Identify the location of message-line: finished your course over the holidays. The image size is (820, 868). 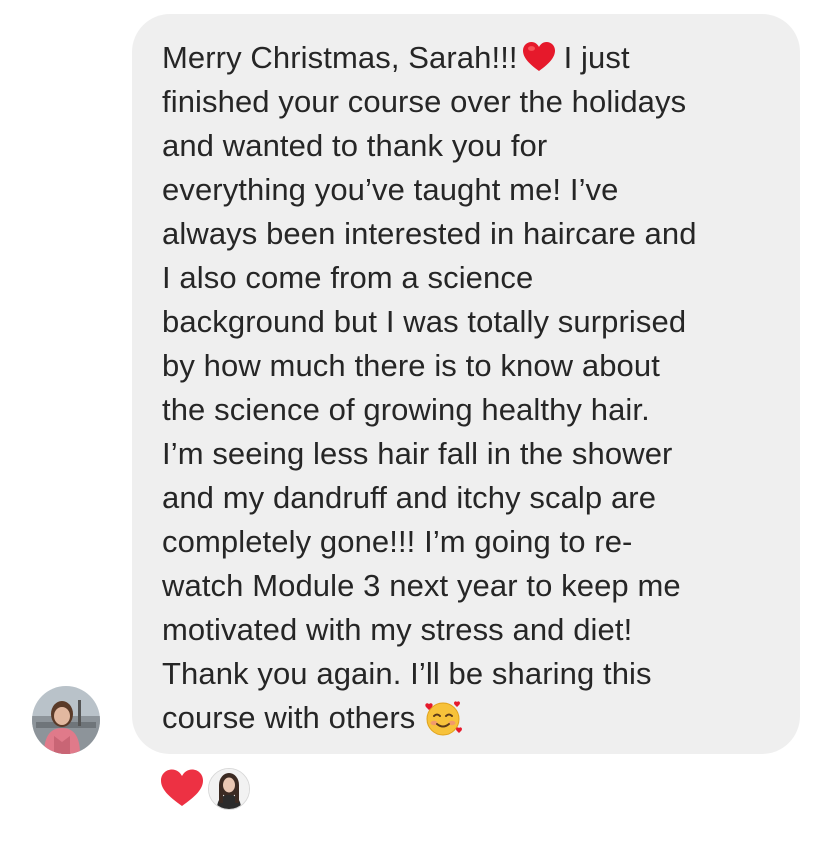
(424, 101).